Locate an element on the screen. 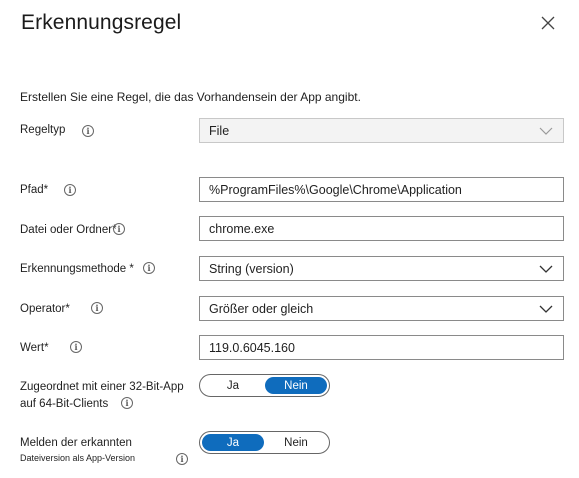 The width and height of the screenshot is (579, 478). bit32-label-line1: Zugeordnet mit einer 32-Bit-App is located at coordinates (102, 387).